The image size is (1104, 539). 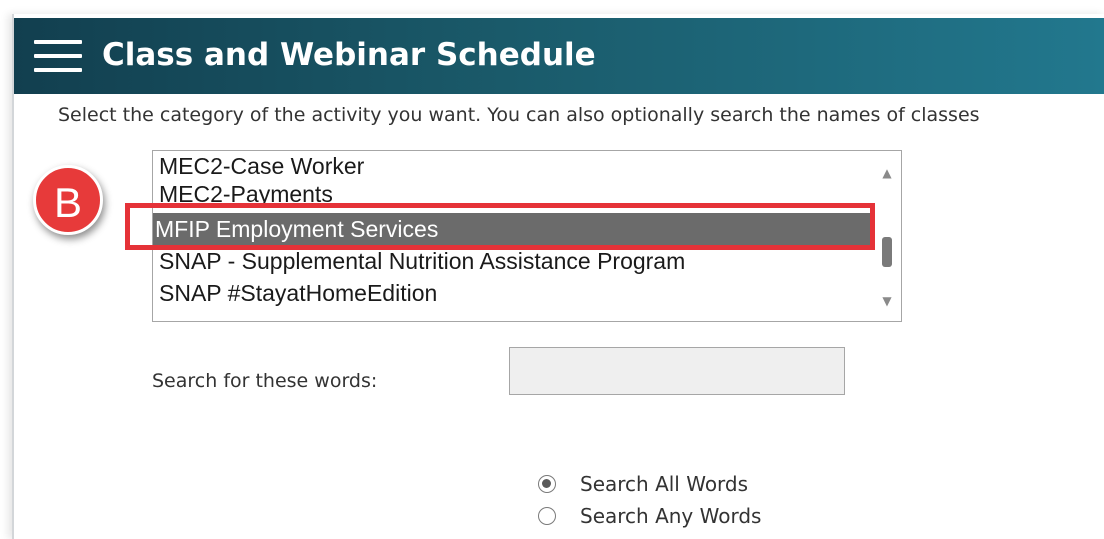 I want to click on radio-button-checked, so click(x=547, y=484).